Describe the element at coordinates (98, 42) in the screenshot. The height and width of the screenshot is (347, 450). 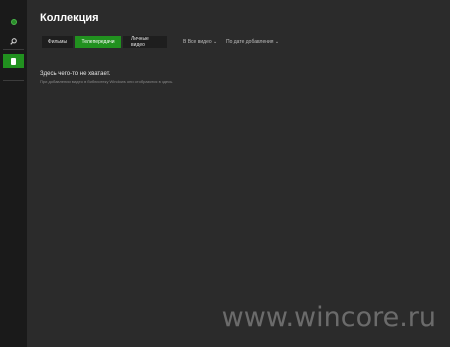
I see `tab-tv-shows: Телепередачи` at that location.